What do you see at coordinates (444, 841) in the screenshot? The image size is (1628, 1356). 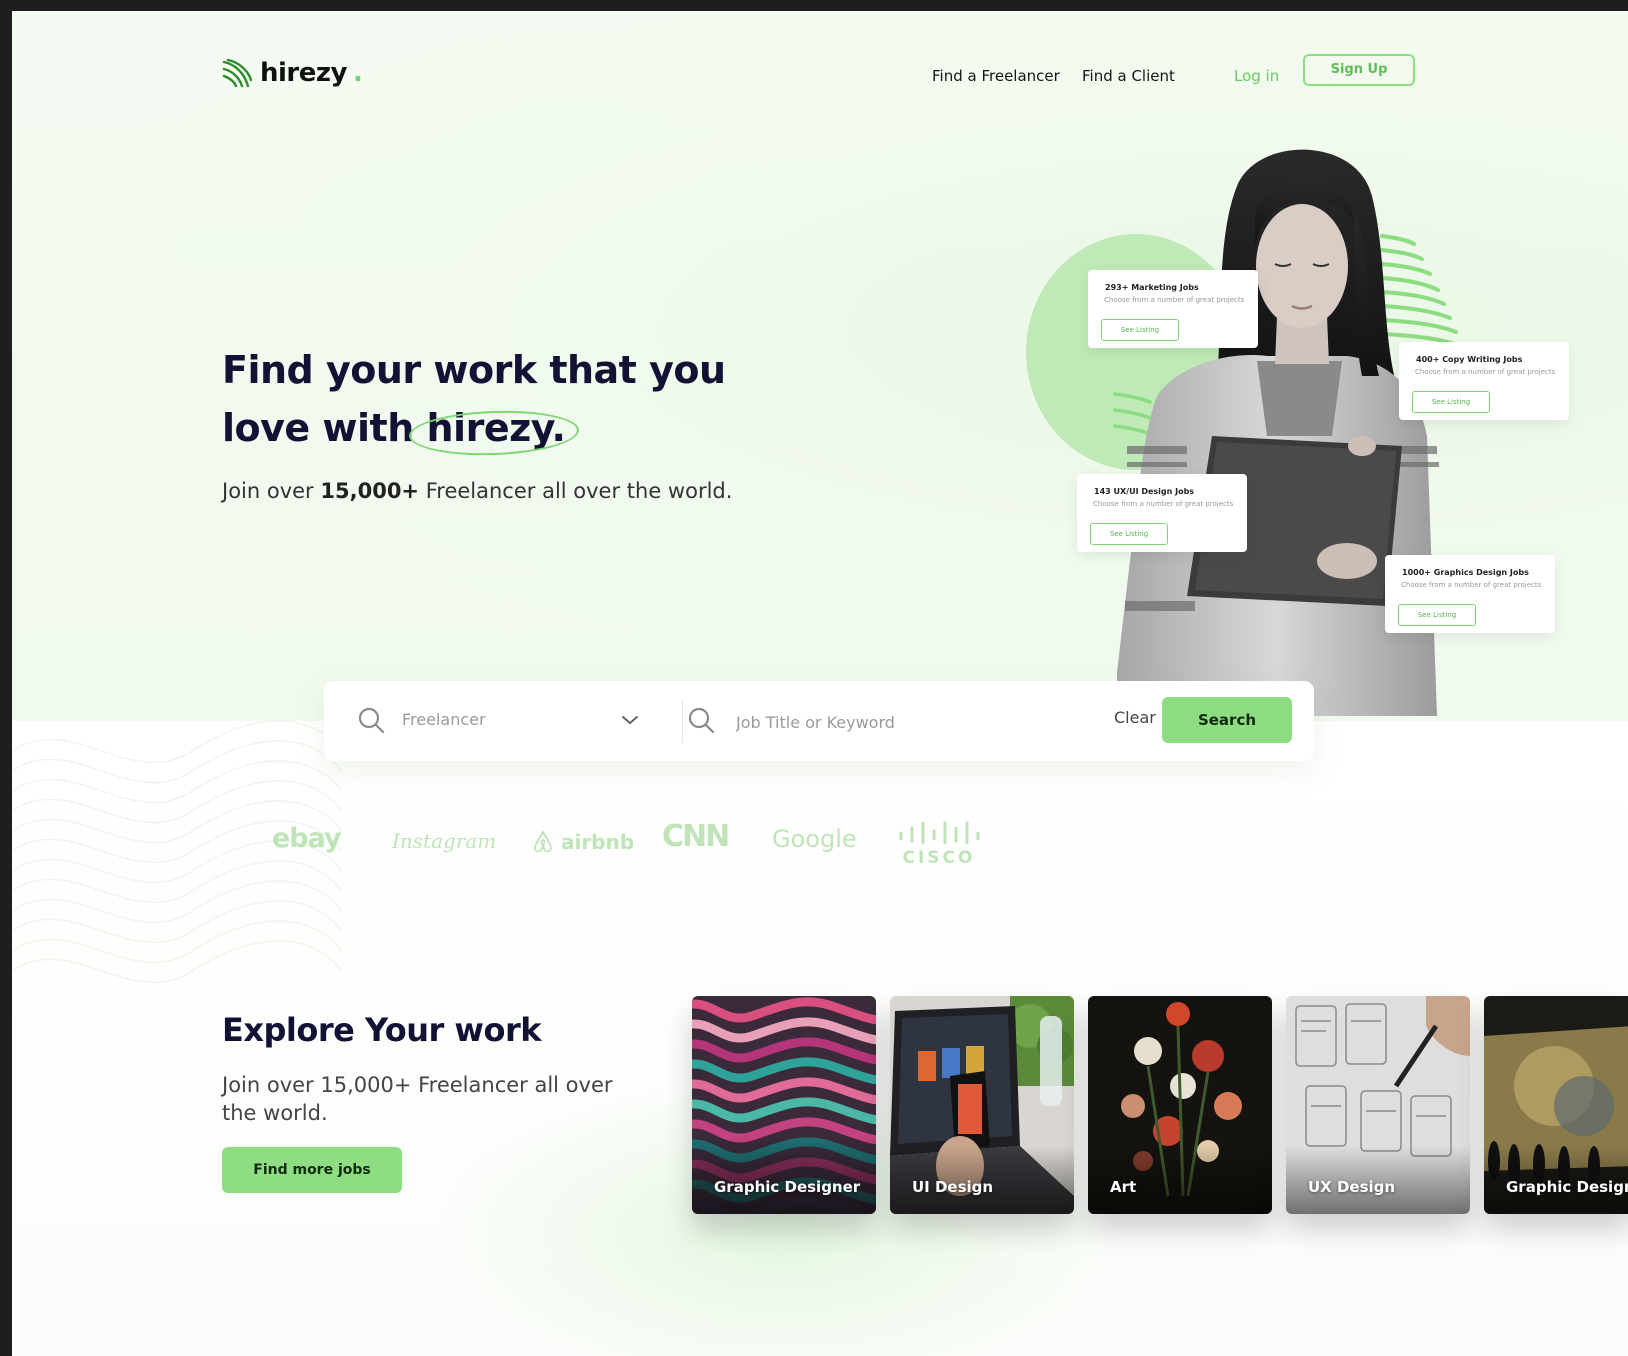 I see `partner-logo-instagram: Instagram` at bounding box center [444, 841].